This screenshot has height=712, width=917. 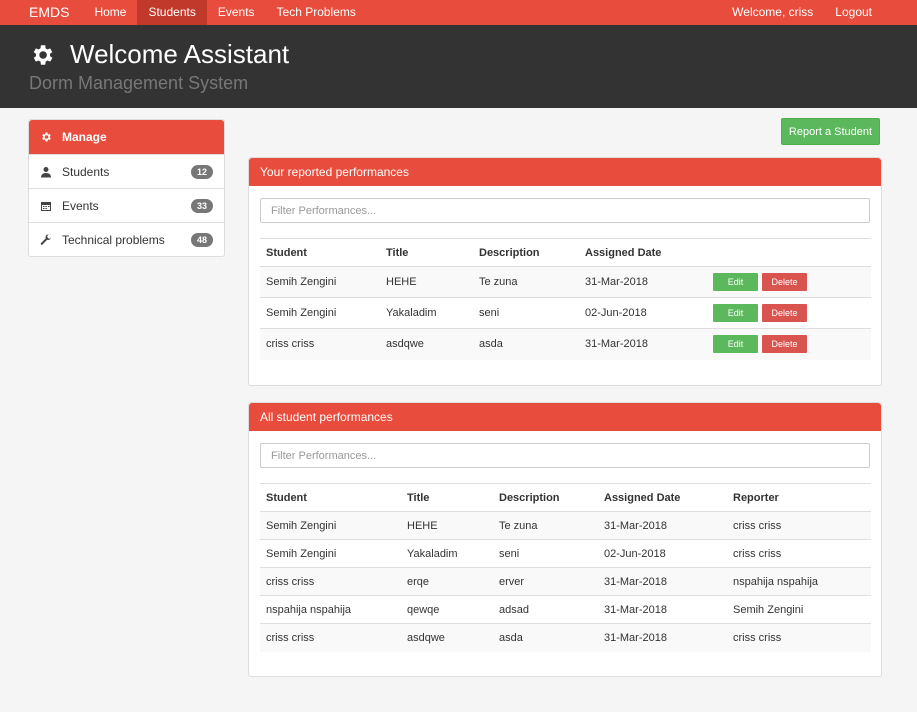 I want to click on sidebar-item-label: Events, so click(x=80, y=205).